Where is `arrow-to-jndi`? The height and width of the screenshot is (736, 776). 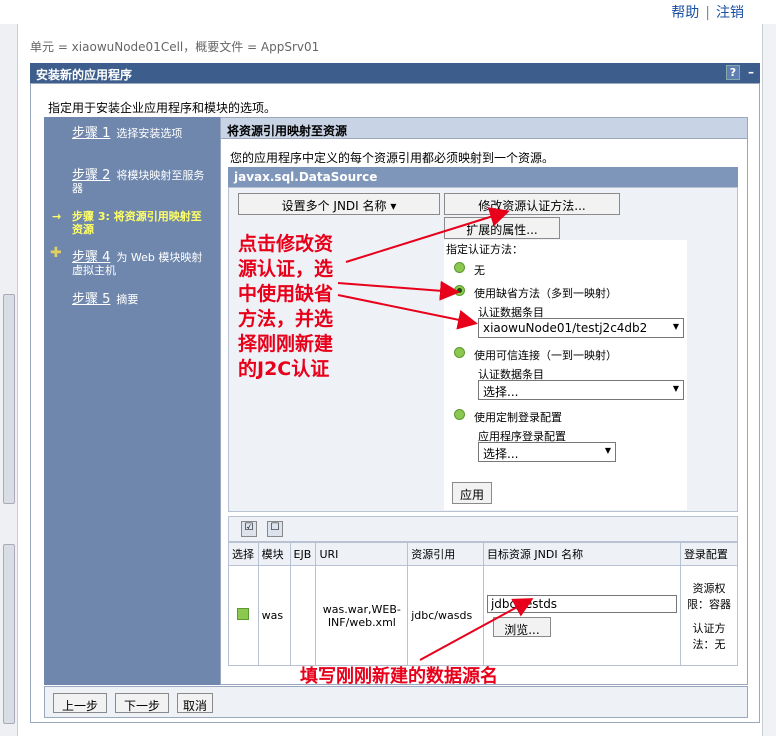 arrow-to-jndi is located at coordinates (476, 629).